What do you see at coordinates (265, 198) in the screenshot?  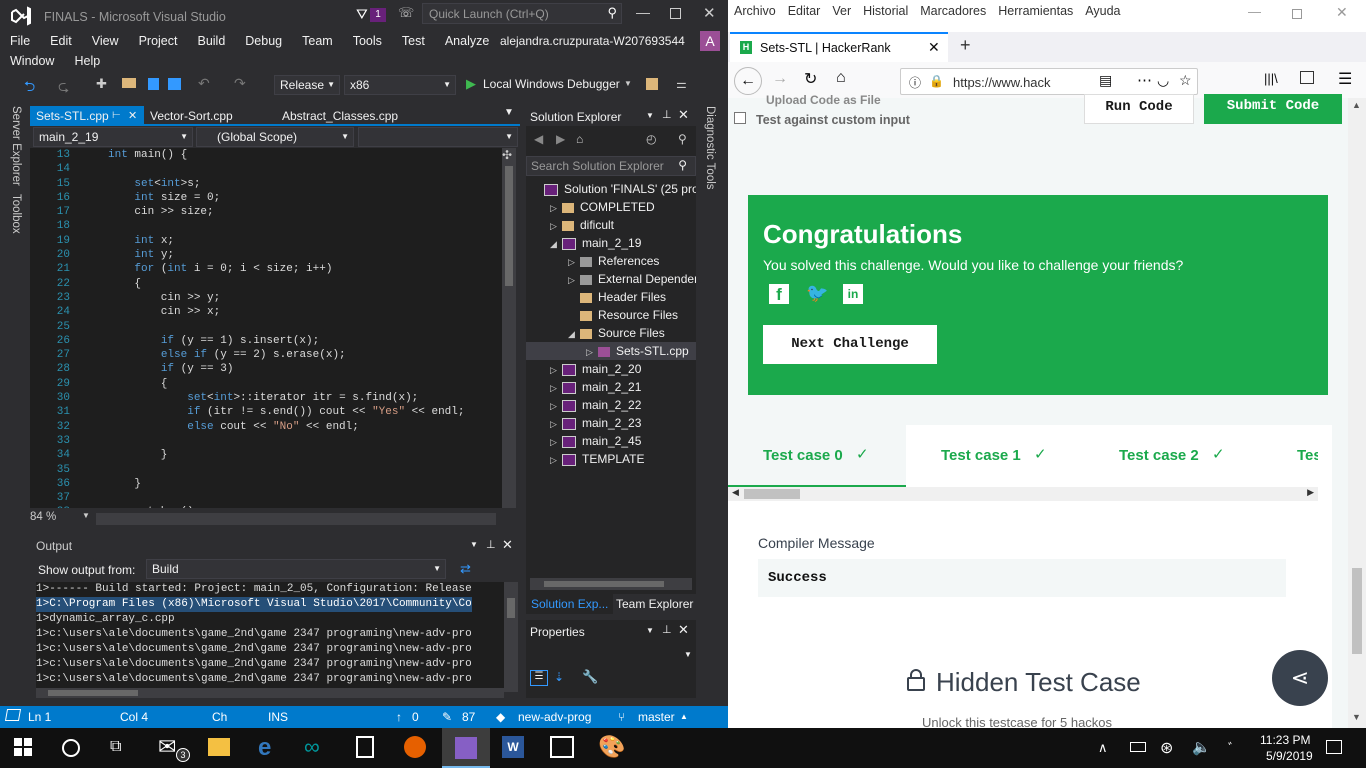 I see `code-line: 16 int size = 0;` at bounding box center [265, 198].